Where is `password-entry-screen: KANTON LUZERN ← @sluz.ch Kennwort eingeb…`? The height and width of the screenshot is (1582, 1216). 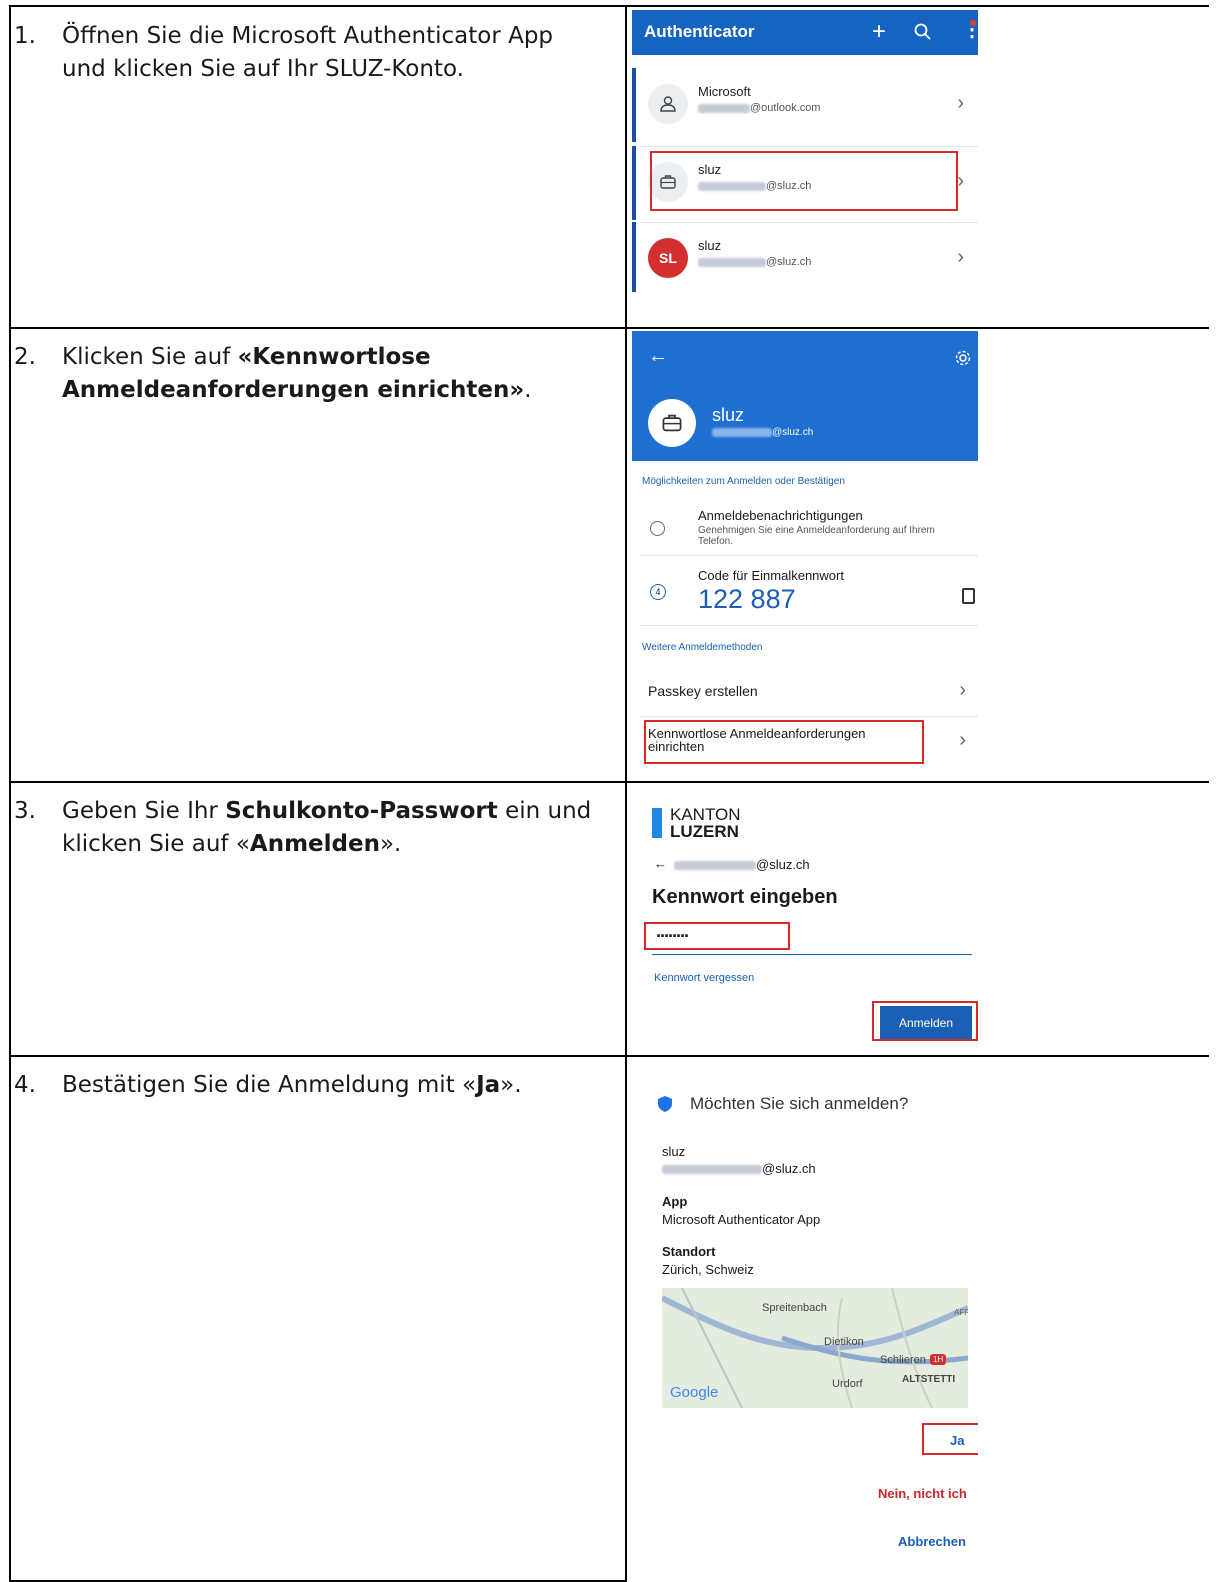
password-entry-screen: KANTON LUZERN ← @sluz.ch Kennwort eingeb… is located at coordinates (810, 925).